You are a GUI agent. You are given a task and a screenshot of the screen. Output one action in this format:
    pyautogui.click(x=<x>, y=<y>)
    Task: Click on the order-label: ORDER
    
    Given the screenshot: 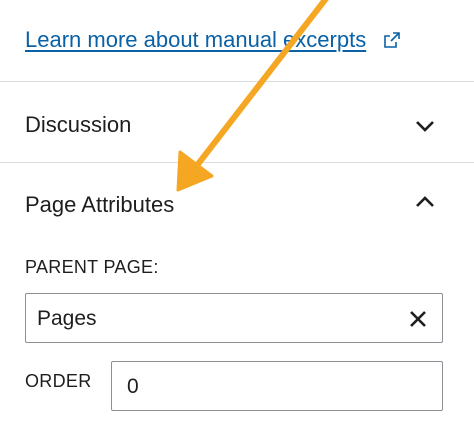 What is the action you would take?
    pyautogui.click(x=58, y=381)
    